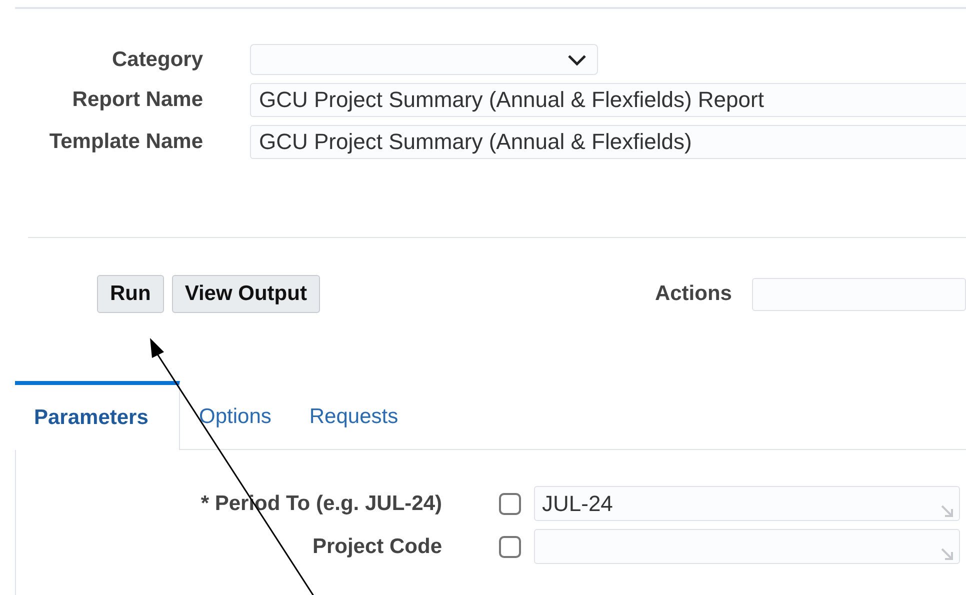 Image resolution: width=966 pixels, height=595 pixels. What do you see at coordinates (424, 59) in the screenshot?
I see `category-dropdown` at bounding box center [424, 59].